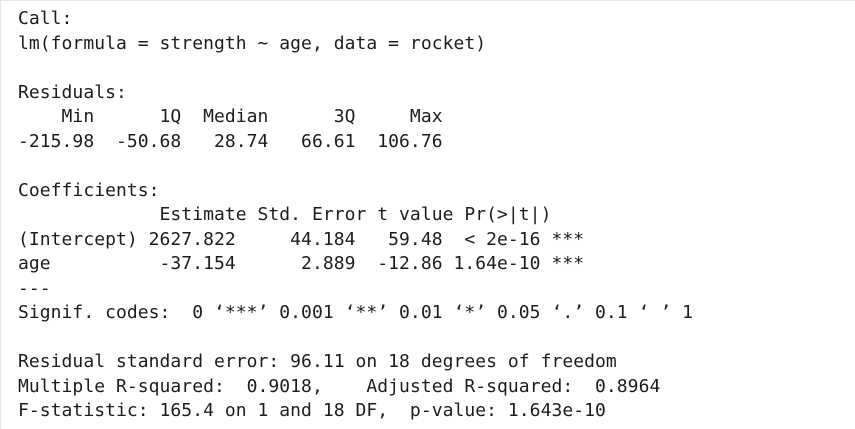 Image resolution: width=855 pixels, height=429 pixels. I want to click on residuals-quantile-labels: Min 1Q Median 3Q Max, so click(236, 116).